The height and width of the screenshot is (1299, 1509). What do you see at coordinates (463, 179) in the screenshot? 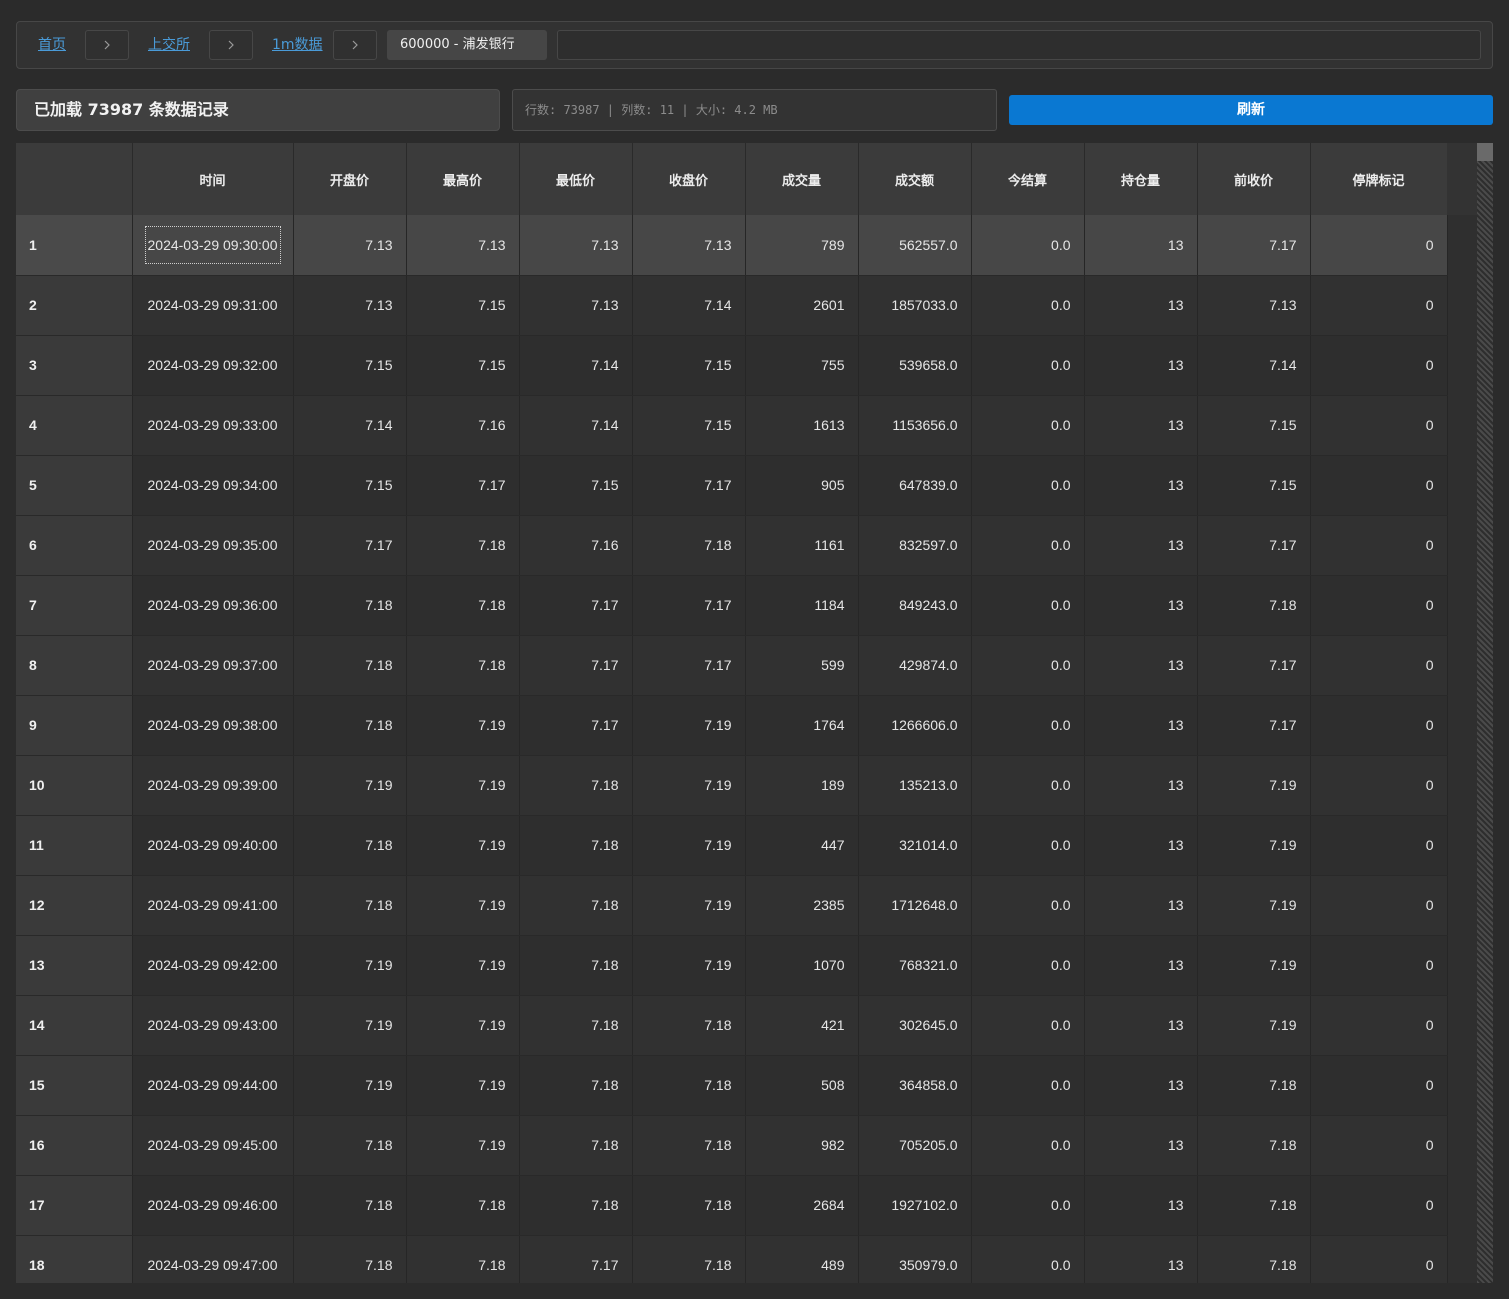
I see `column-header: 最高价` at bounding box center [463, 179].